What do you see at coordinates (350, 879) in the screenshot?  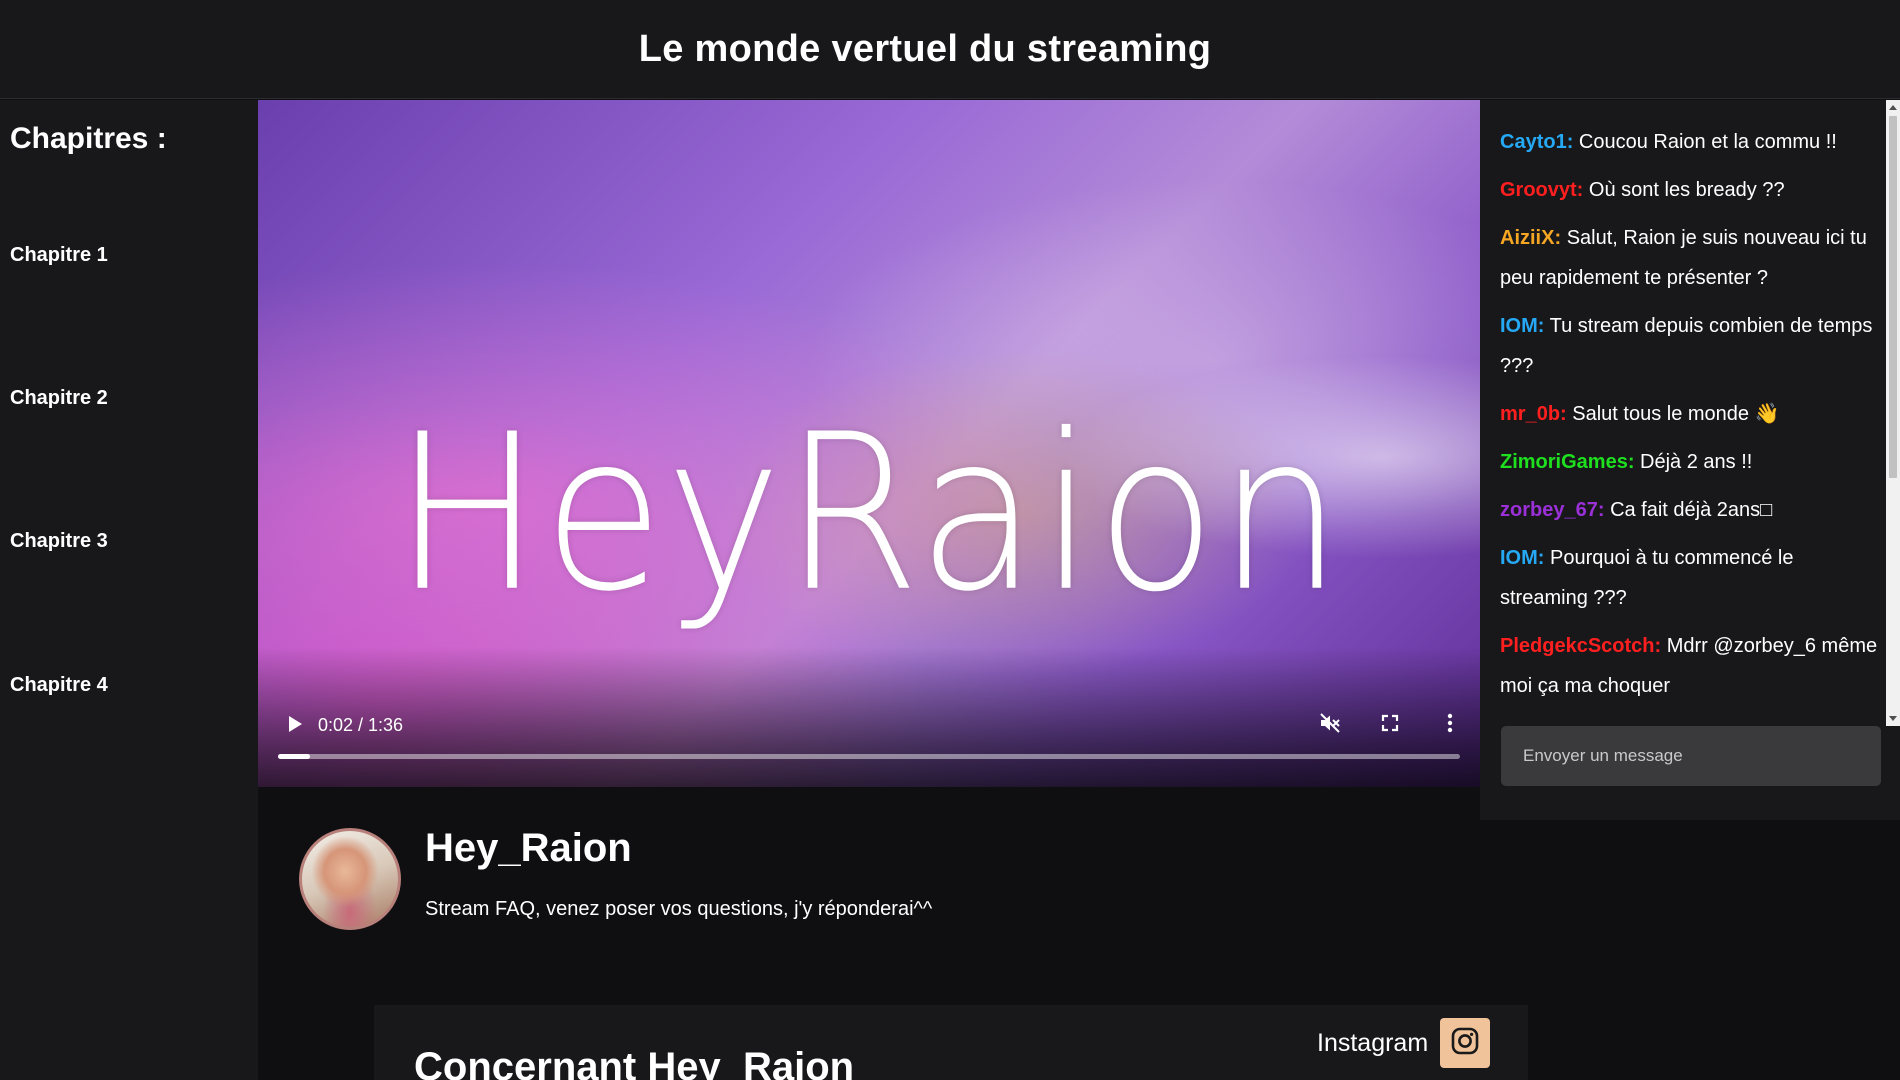 I see `avatar` at bounding box center [350, 879].